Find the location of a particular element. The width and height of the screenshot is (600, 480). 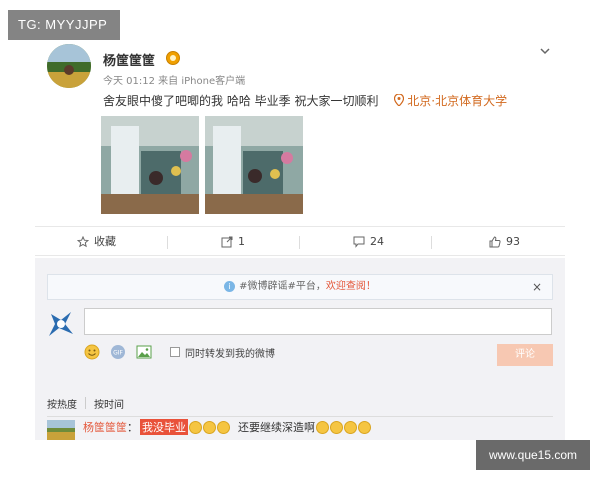

post-meta: 今天 01:12 来自 iPhone客户端 is located at coordinates (174, 81).